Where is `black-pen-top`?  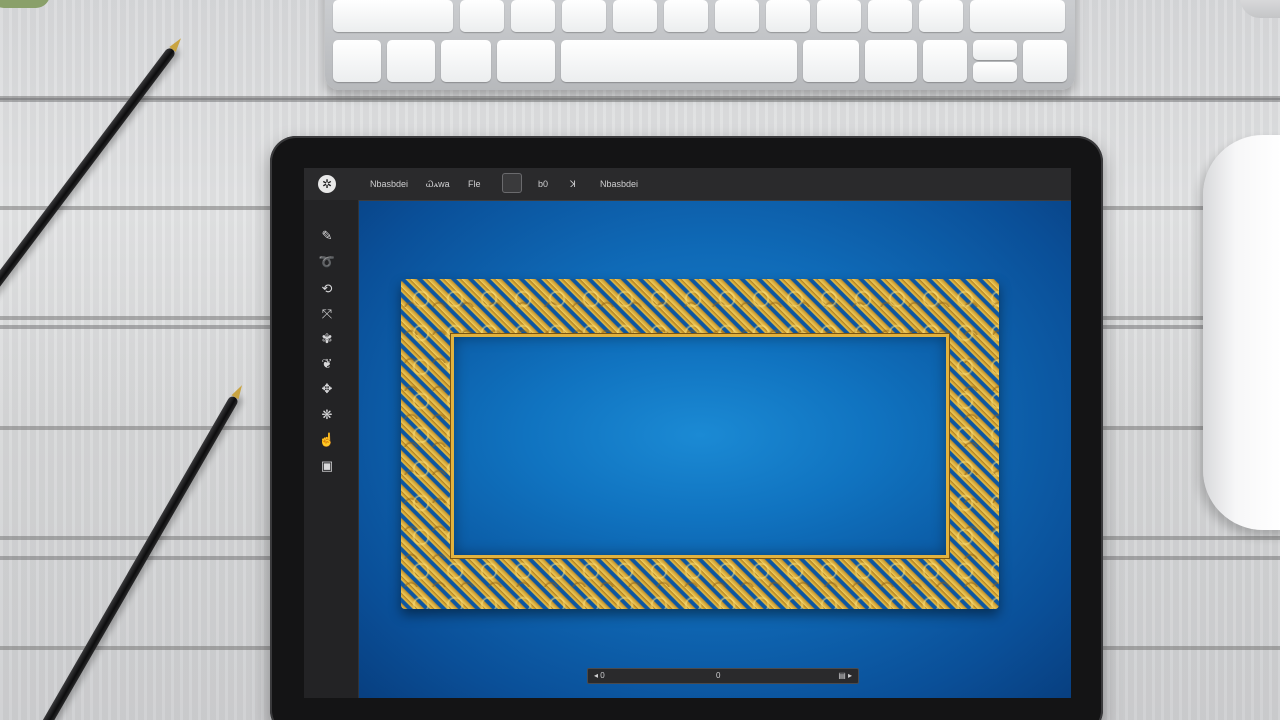 black-pen-top is located at coordinates (92, 172).